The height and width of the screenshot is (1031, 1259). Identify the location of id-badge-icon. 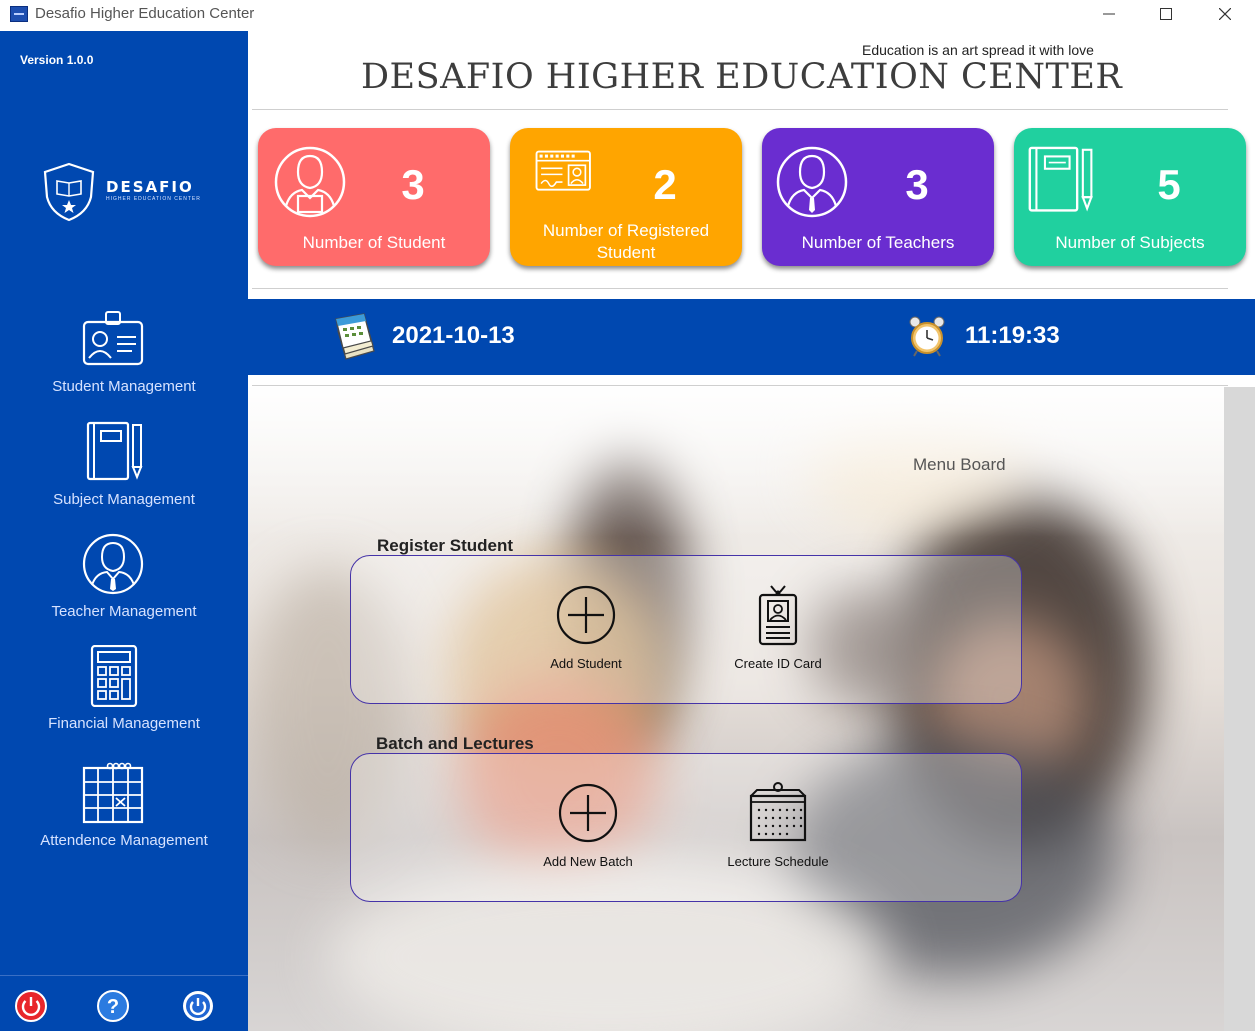
(113, 338).